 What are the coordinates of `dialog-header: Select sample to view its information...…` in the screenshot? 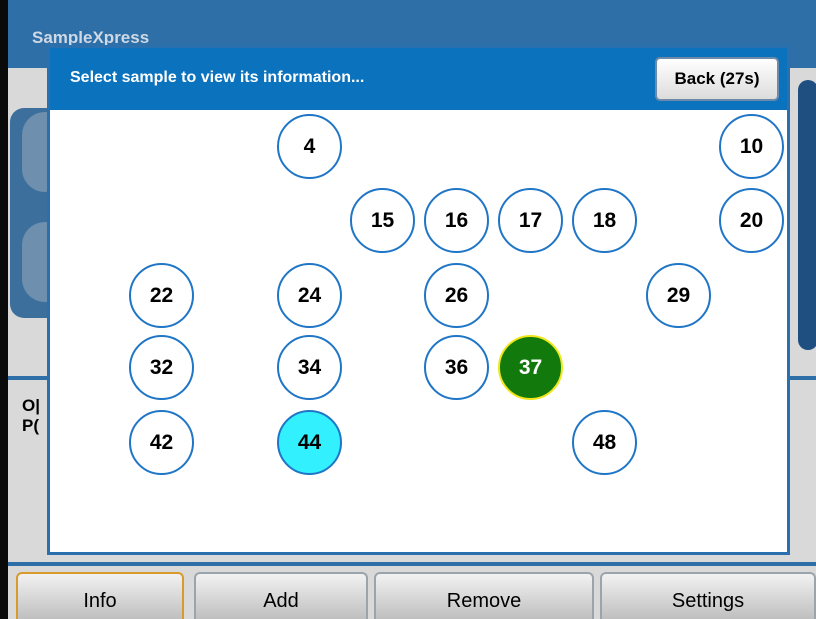 It's located at (418, 79).